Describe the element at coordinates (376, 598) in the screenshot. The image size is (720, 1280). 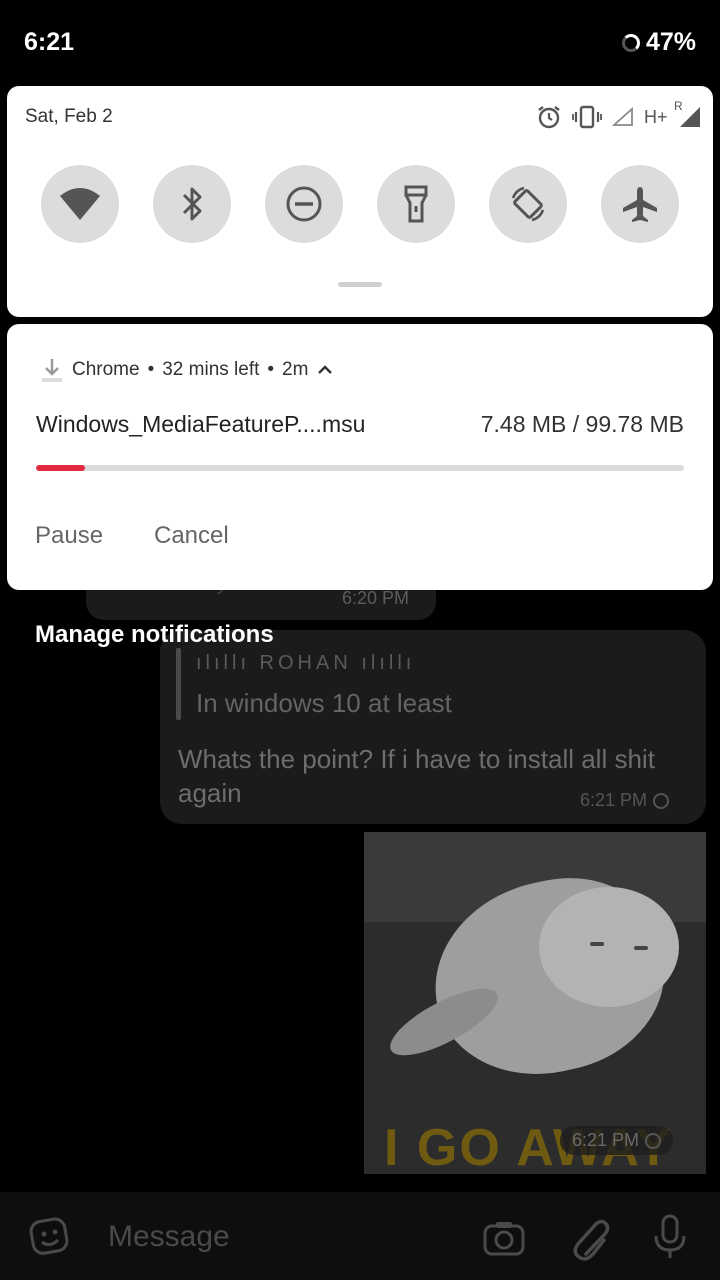
I see `message-previous-time: 6:20 PM` at that location.